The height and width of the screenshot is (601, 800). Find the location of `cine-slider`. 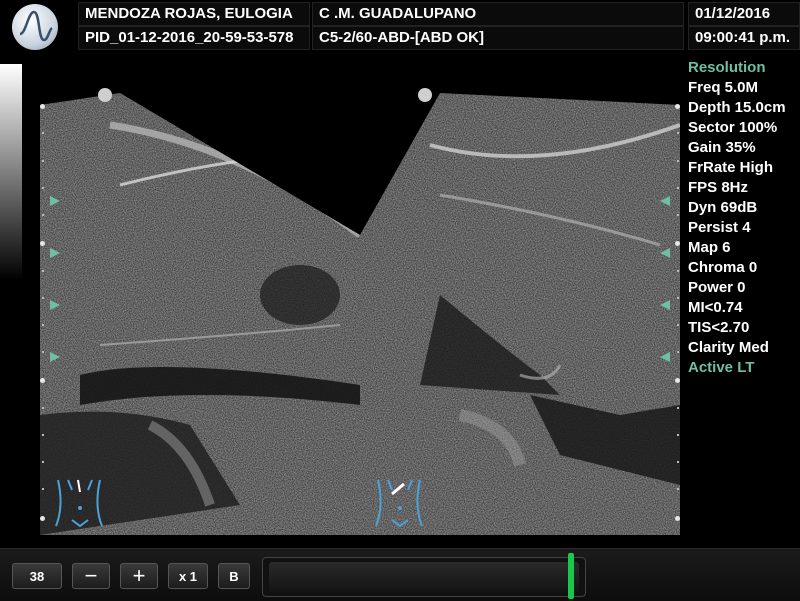

cine-slider is located at coordinates (424, 577).